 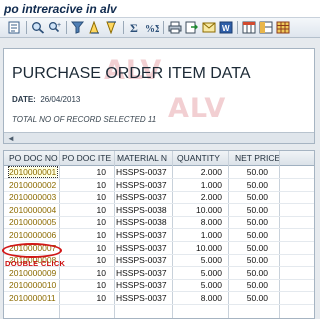 What do you see at coordinates (283, 27) in the screenshot?
I see `grid-icon` at bounding box center [283, 27].